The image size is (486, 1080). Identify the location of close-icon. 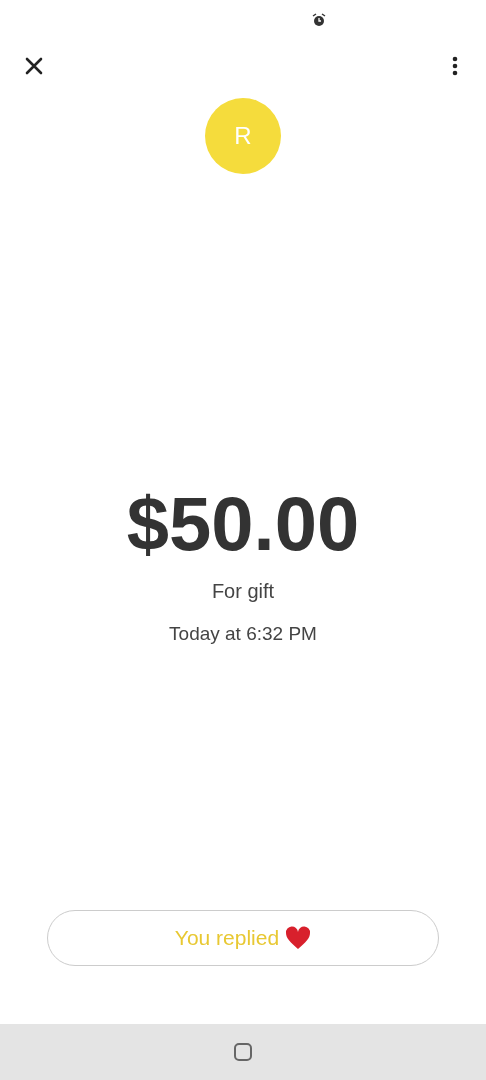
(34, 66).